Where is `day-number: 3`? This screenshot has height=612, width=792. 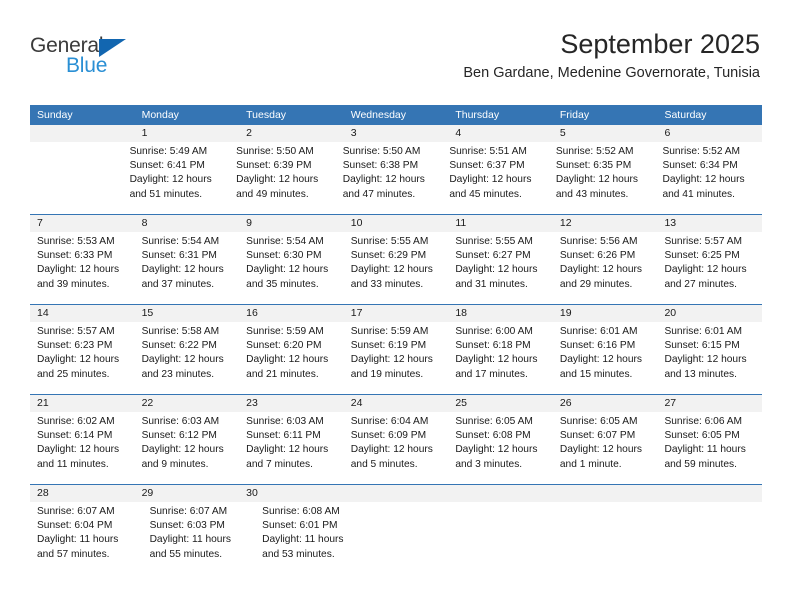
day-number: 3 is located at coordinates (396, 133).